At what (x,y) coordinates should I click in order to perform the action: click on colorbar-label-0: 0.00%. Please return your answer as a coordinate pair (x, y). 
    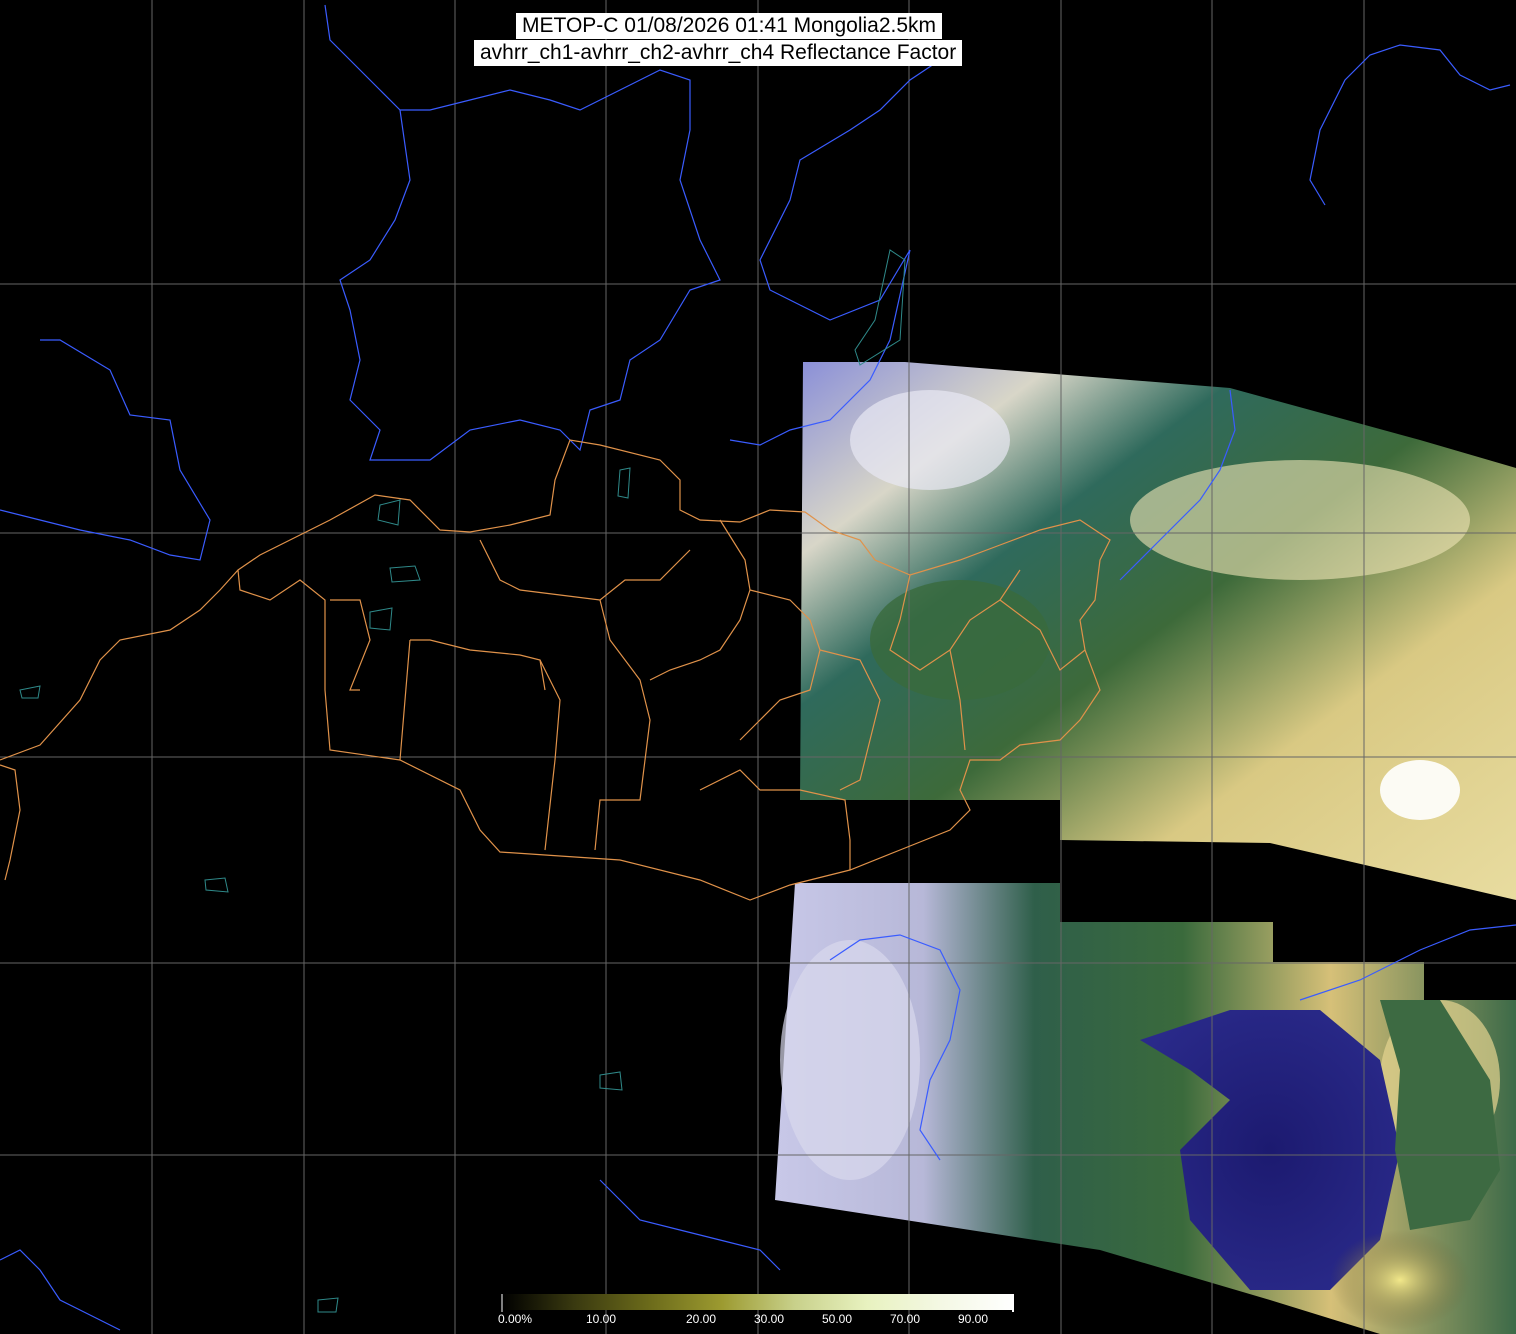
    Looking at the image, I should click on (515, 1319).